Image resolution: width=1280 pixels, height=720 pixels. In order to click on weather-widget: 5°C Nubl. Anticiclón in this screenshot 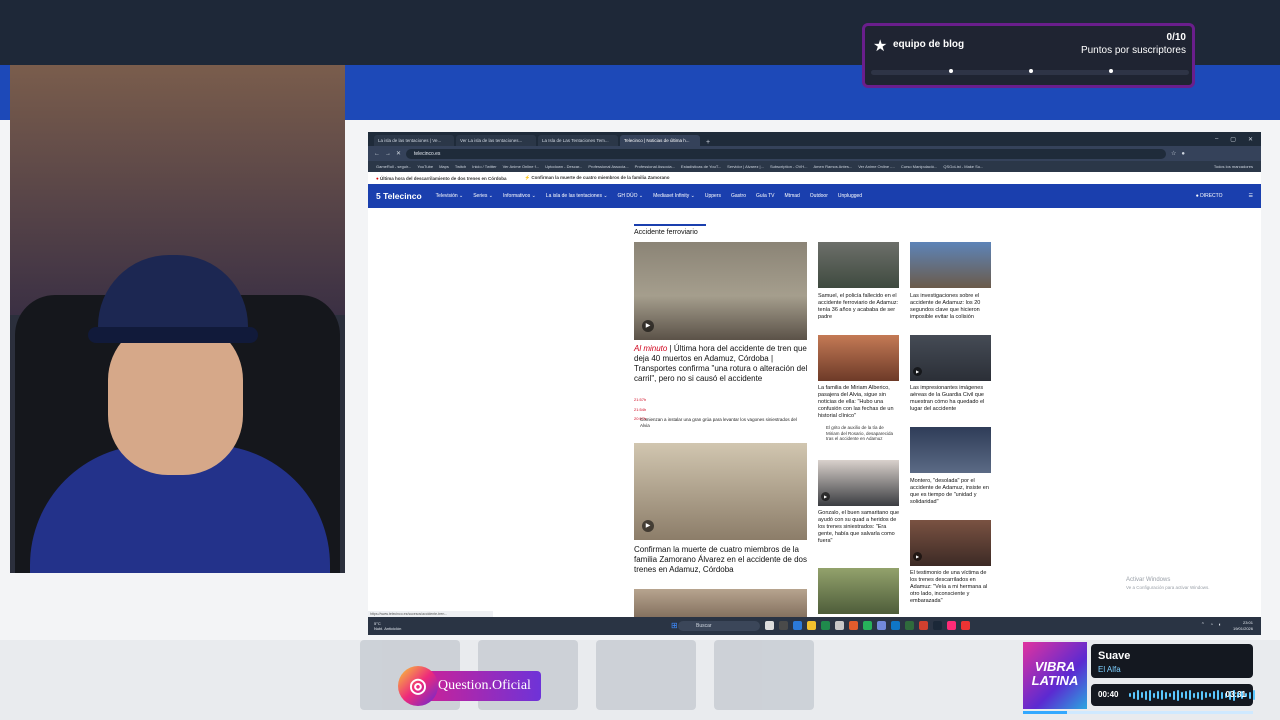, I will do `click(409, 626)`.